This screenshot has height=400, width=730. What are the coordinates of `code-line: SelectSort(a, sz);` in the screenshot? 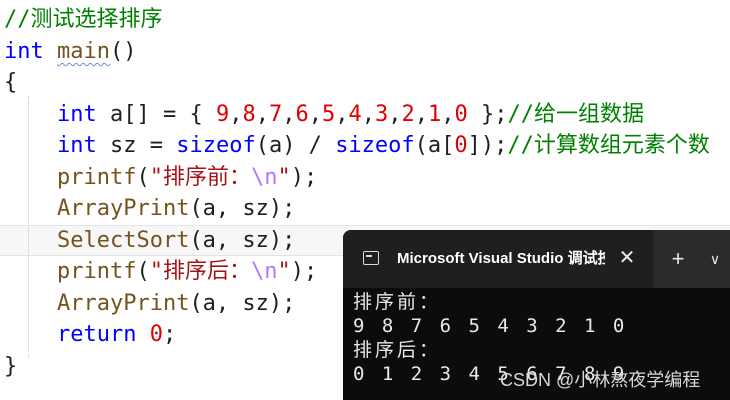 It's located at (149, 240).